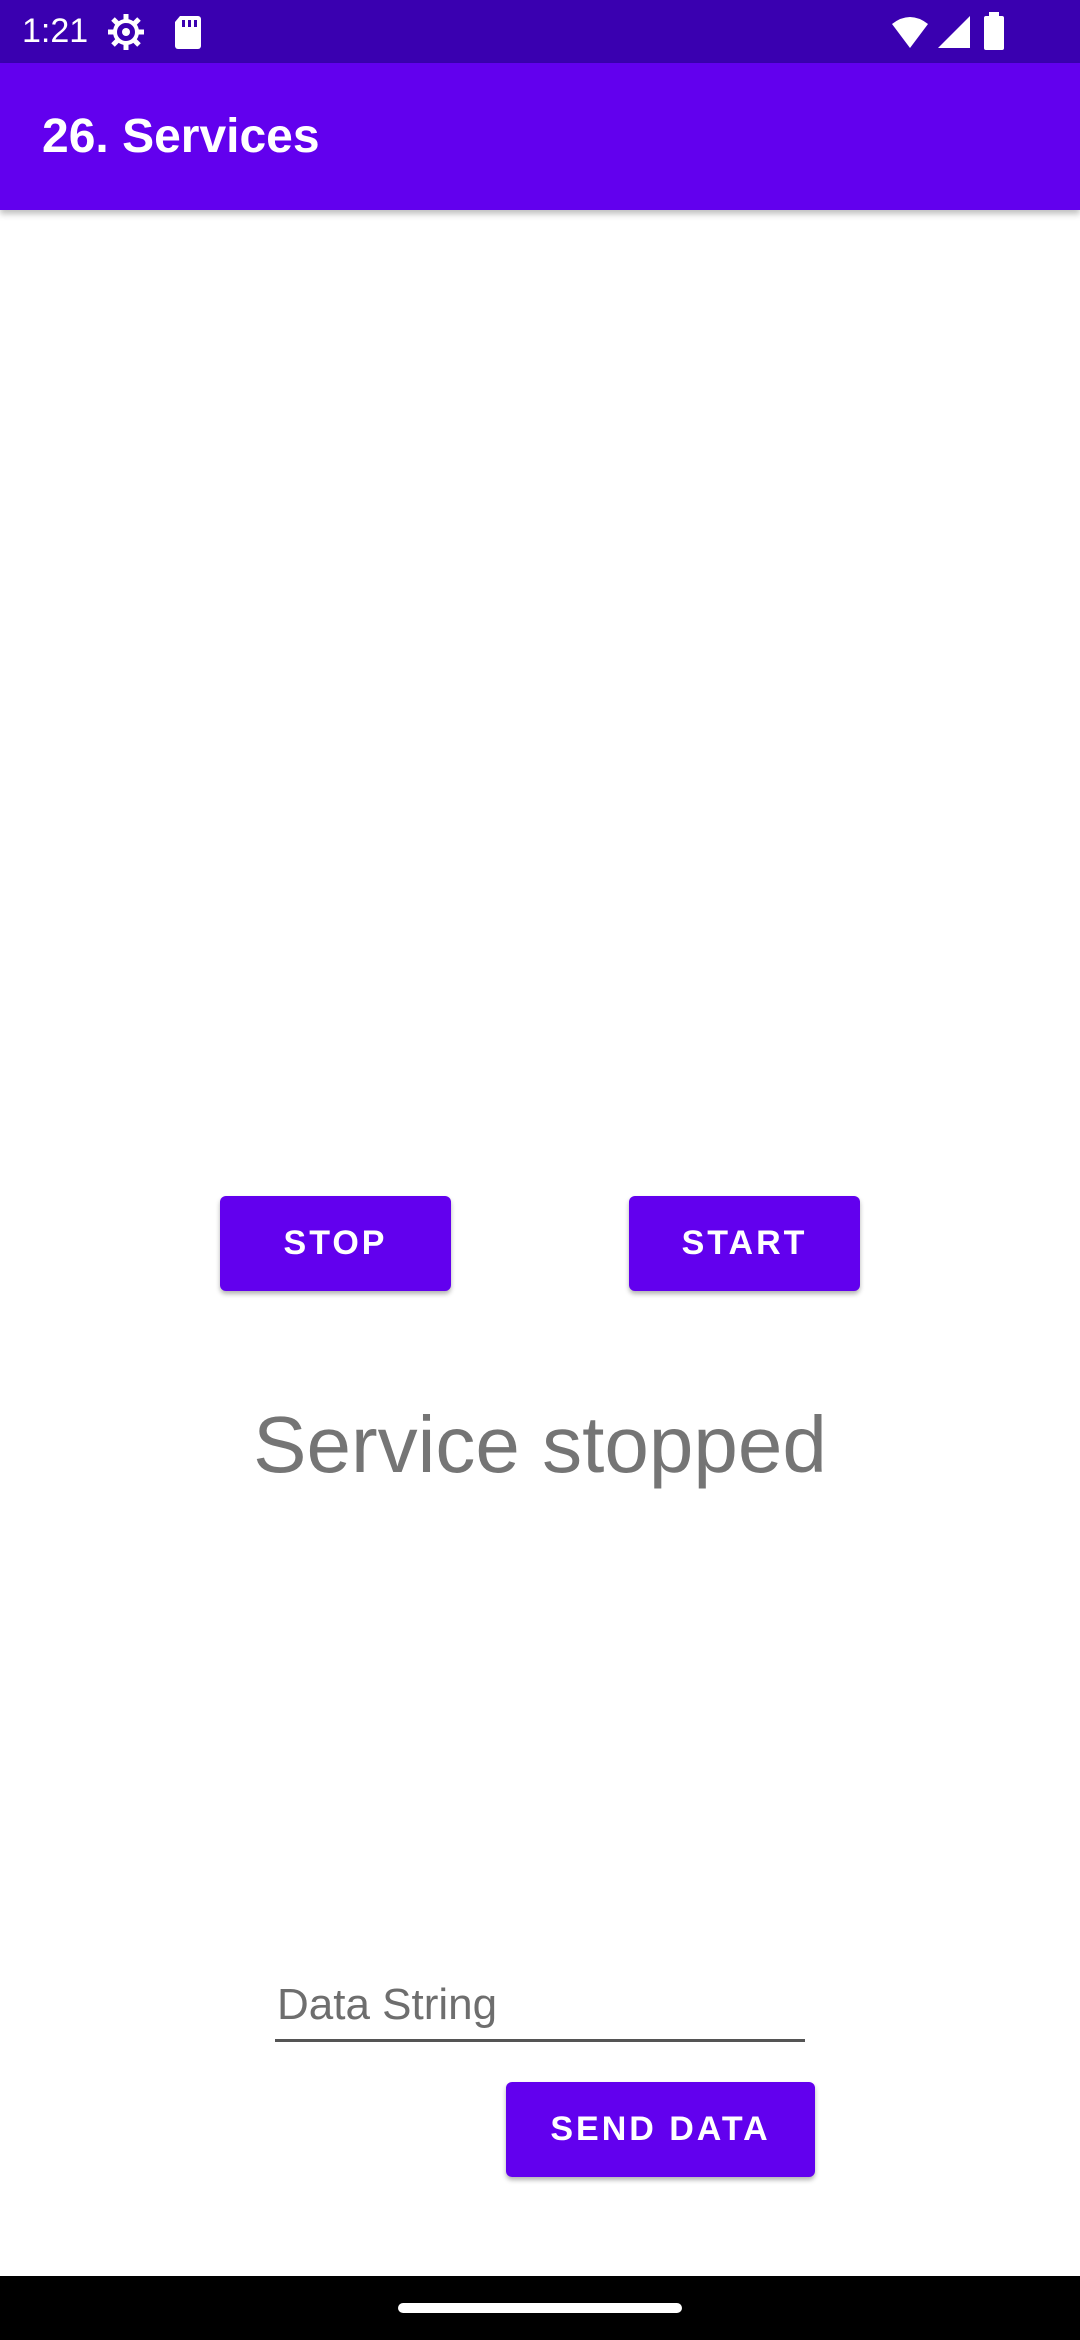  What do you see at coordinates (540, 2006) in the screenshot?
I see `data-string-input` at bounding box center [540, 2006].